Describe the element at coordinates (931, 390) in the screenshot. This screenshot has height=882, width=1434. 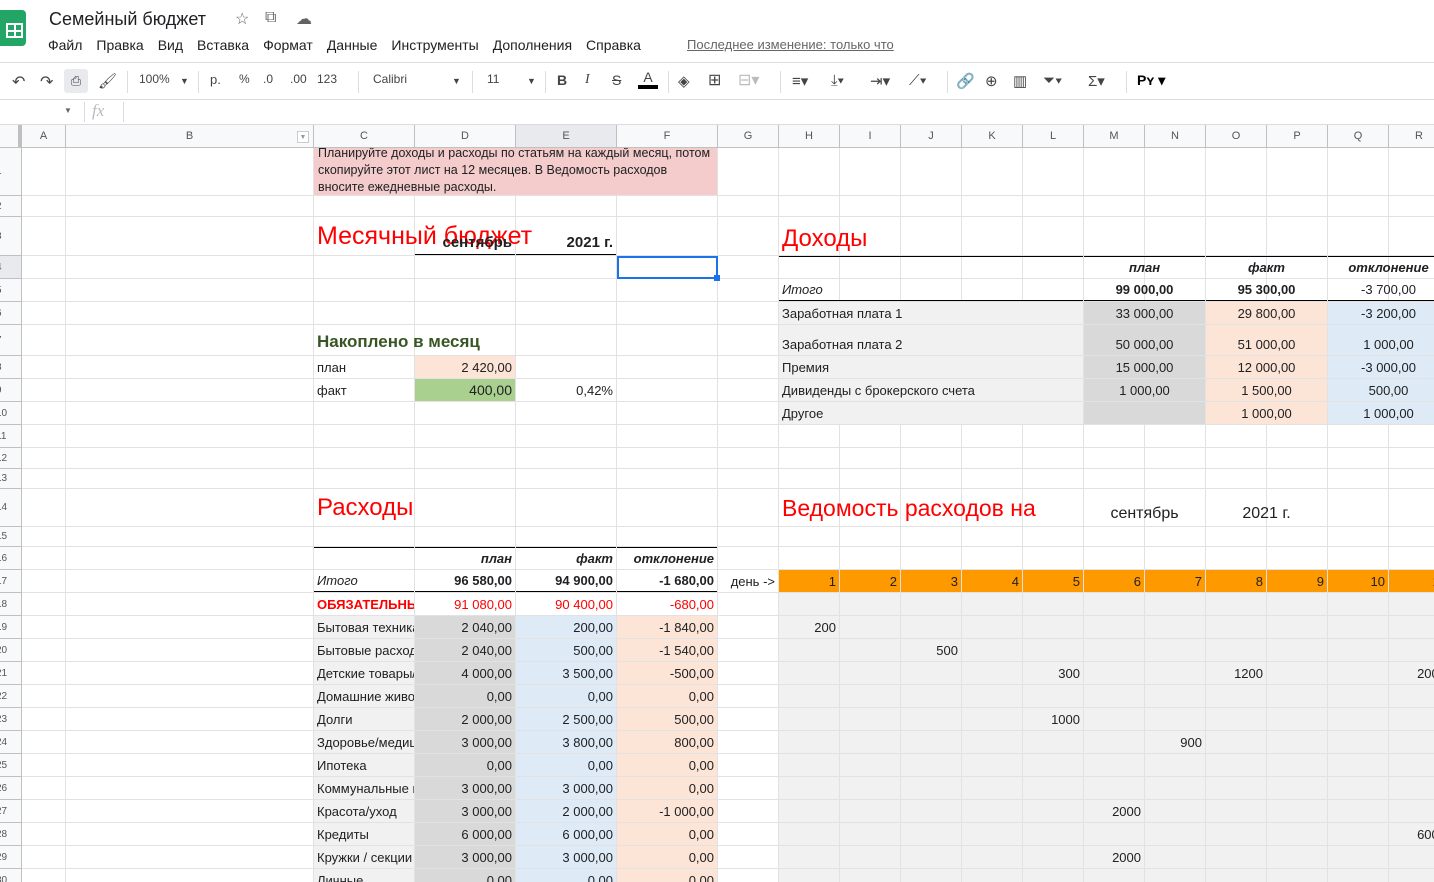
I see `income-row-label: Дивиденды с брокерского счета` at that location.